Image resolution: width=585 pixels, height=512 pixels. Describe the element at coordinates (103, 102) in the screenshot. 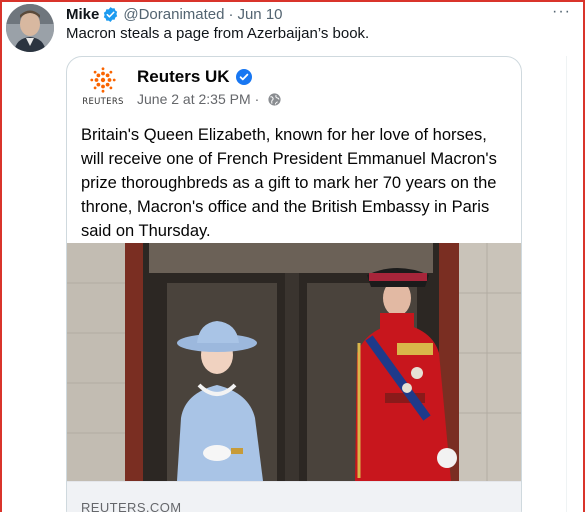

I see `reuters-logo-text: REUTERS` at that location.